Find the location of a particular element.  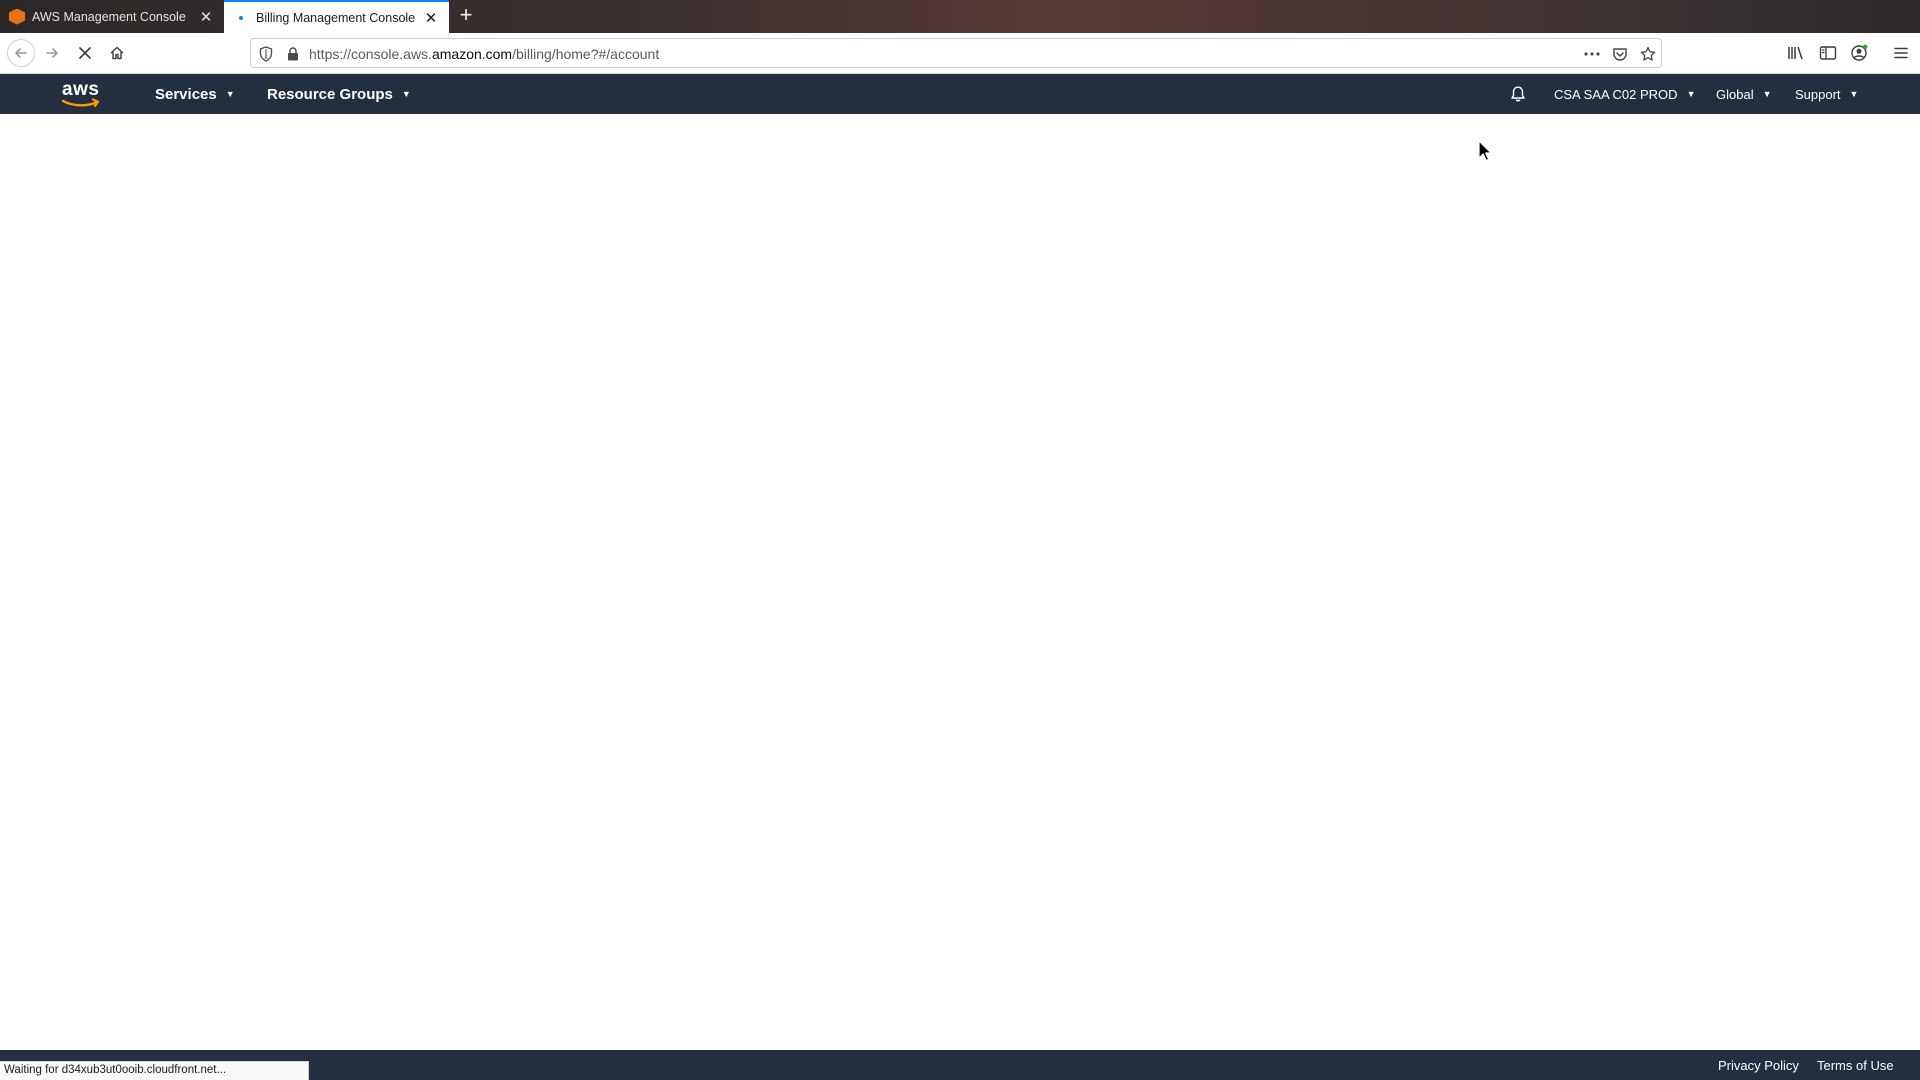

lock-icon is located at coordinates (293, 54).